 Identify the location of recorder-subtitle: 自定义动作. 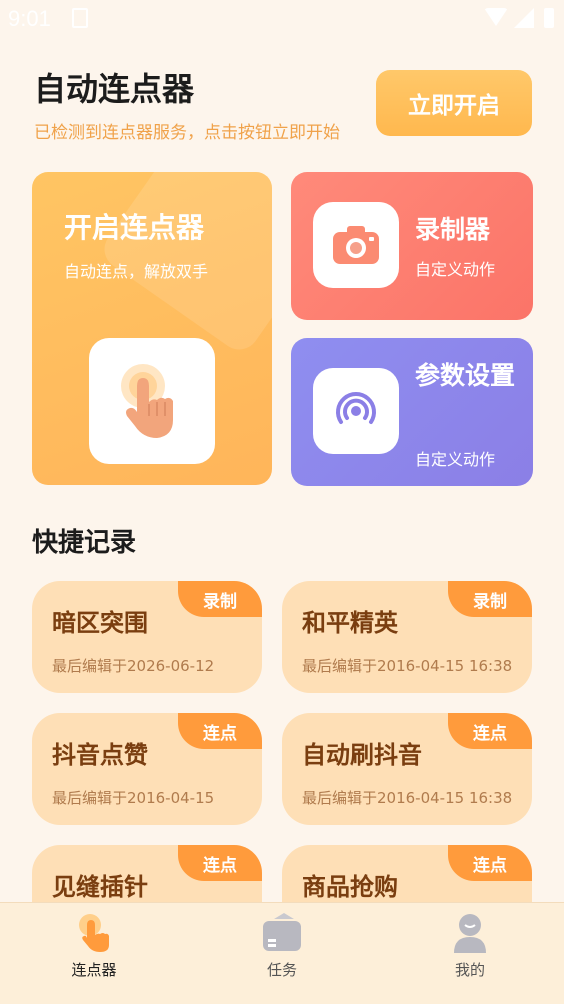
(455, 269).